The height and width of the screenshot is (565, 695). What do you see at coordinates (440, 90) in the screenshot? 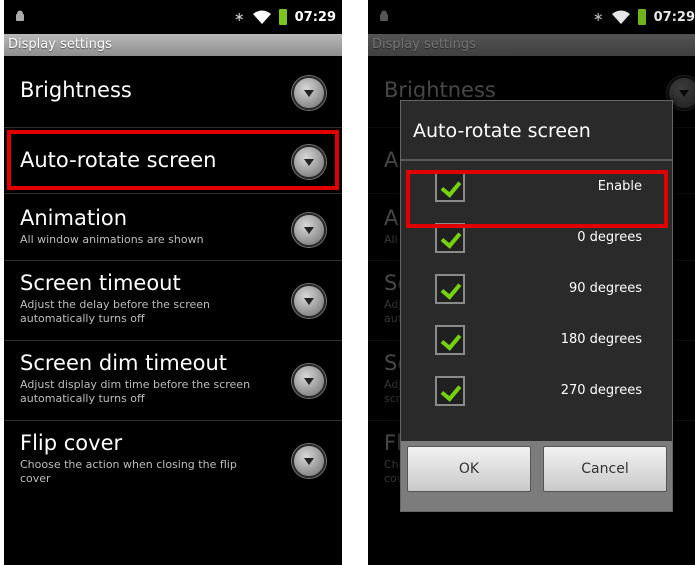
I see `setting-title: Brightness` at bounding box center [440, 90].